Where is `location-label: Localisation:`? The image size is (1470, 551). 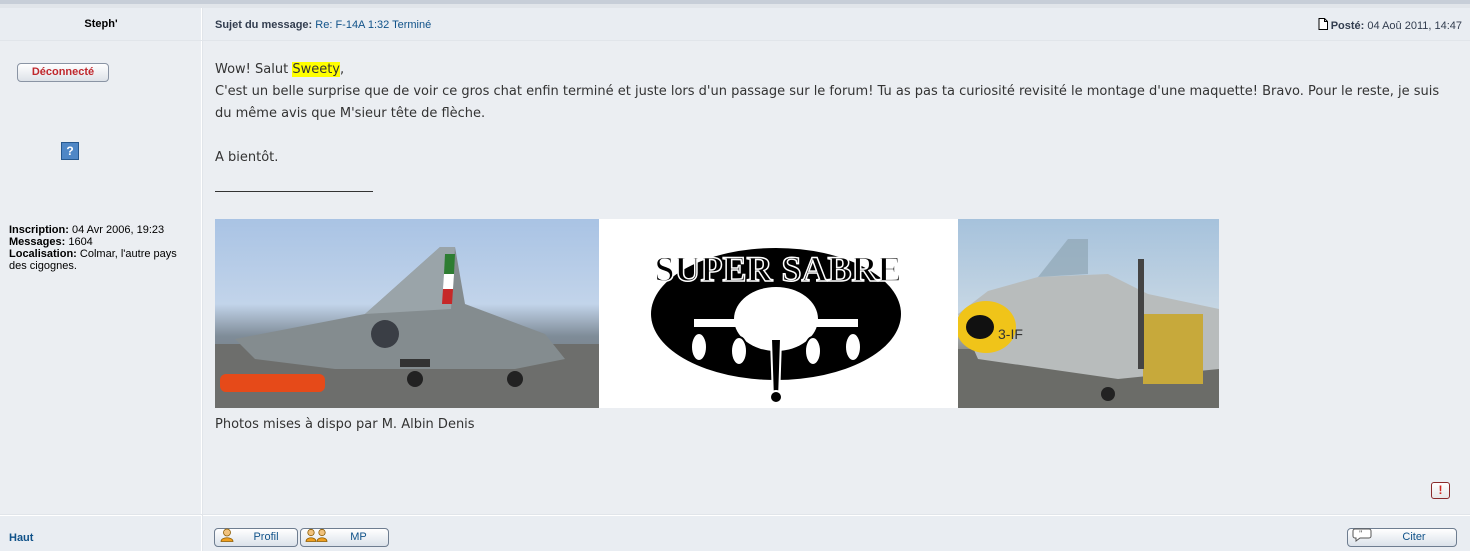
location-label: Localisation: is located at coordinates (43, 254).